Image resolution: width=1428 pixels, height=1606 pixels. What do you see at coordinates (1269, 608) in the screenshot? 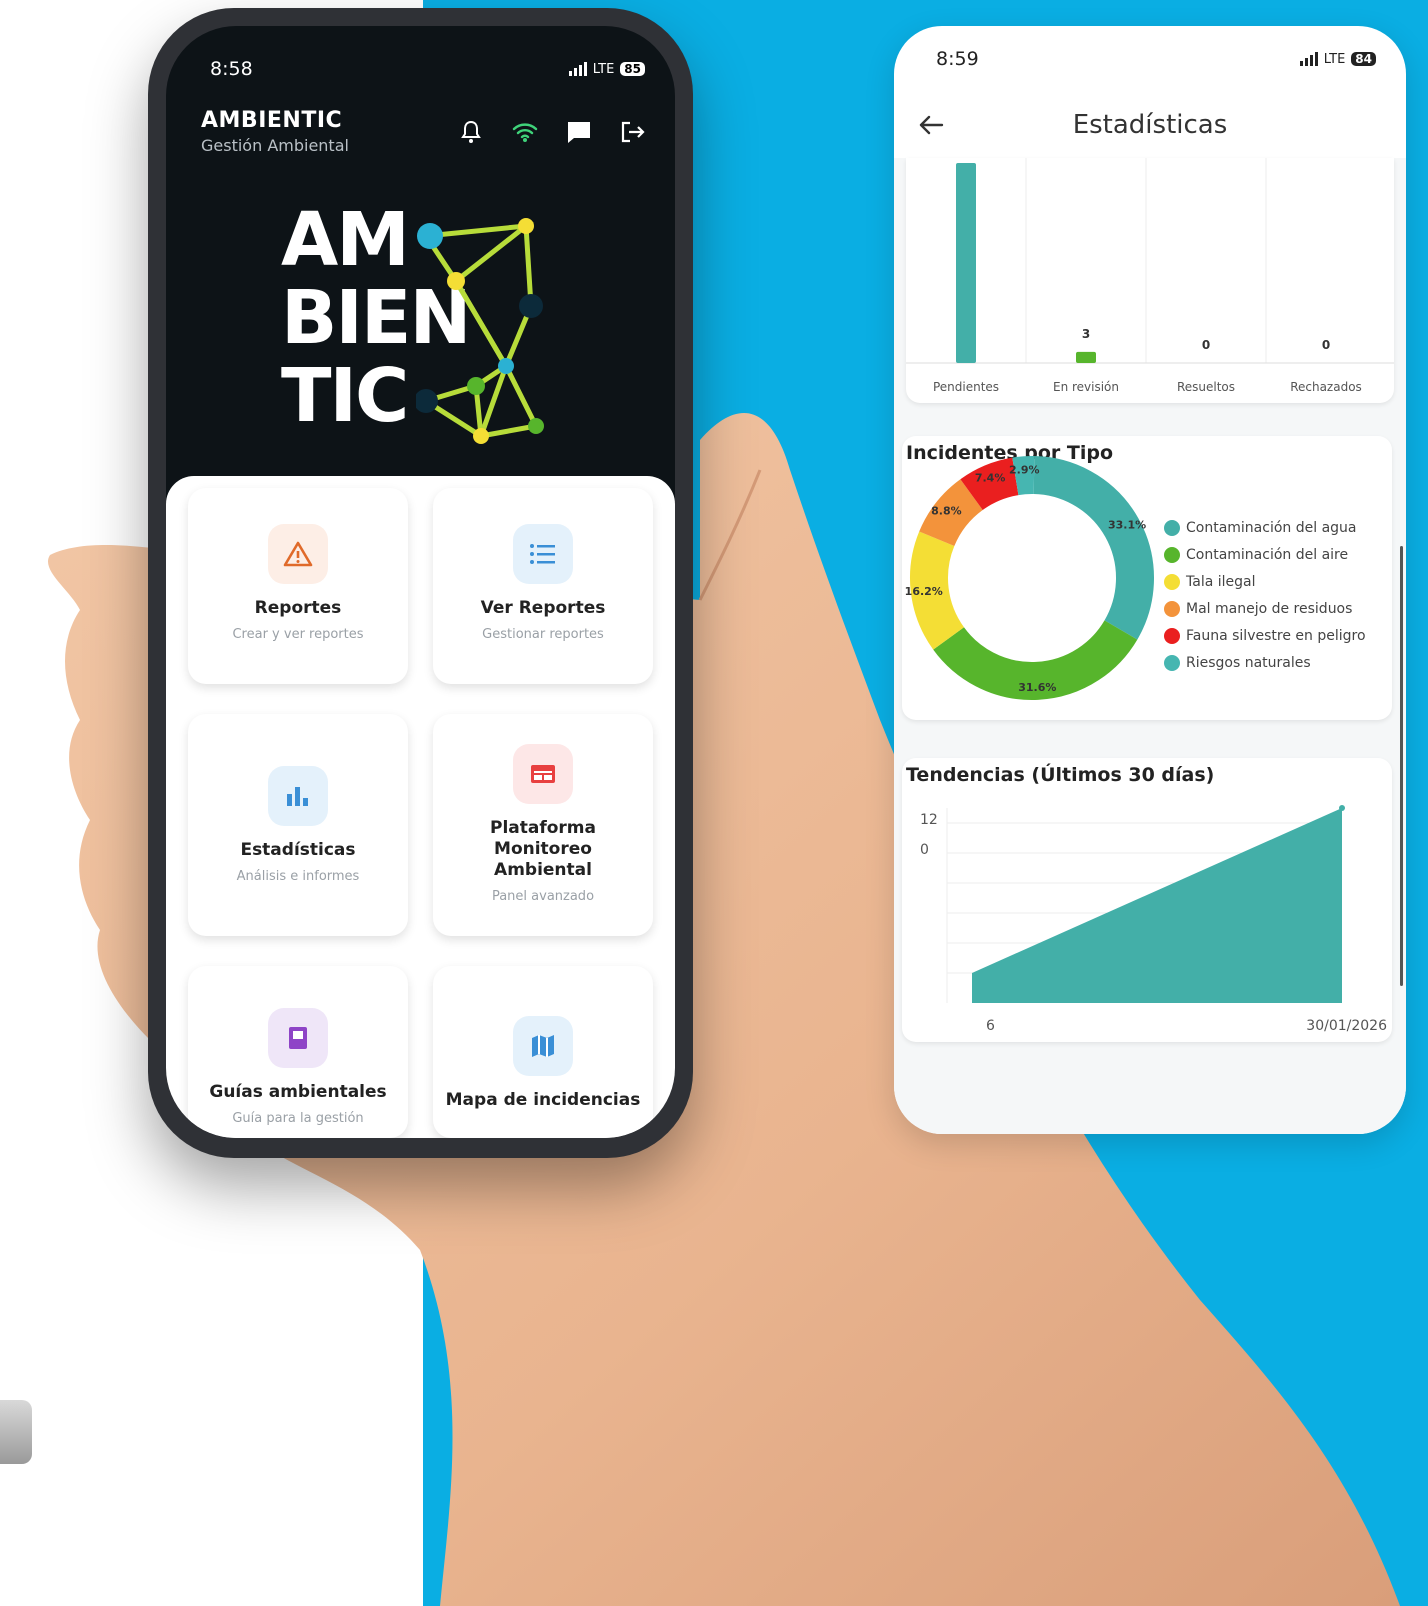
I see `legend-label: Mal manejo de residuos` at bounding box center [1269, 608].